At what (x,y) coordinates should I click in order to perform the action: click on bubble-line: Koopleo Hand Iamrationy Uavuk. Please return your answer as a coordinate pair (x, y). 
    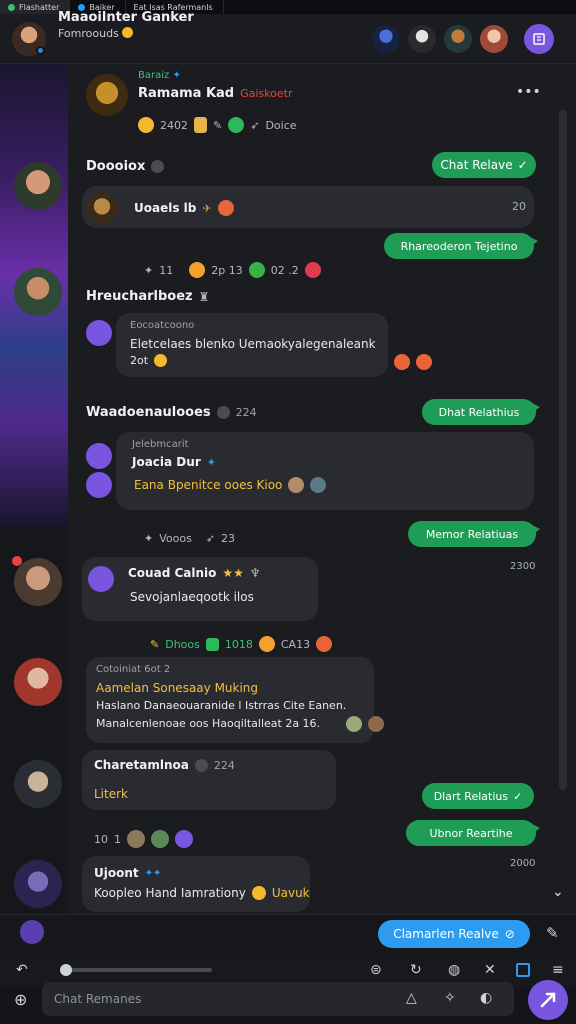
    Looking at the image, I should click on (202, 893).